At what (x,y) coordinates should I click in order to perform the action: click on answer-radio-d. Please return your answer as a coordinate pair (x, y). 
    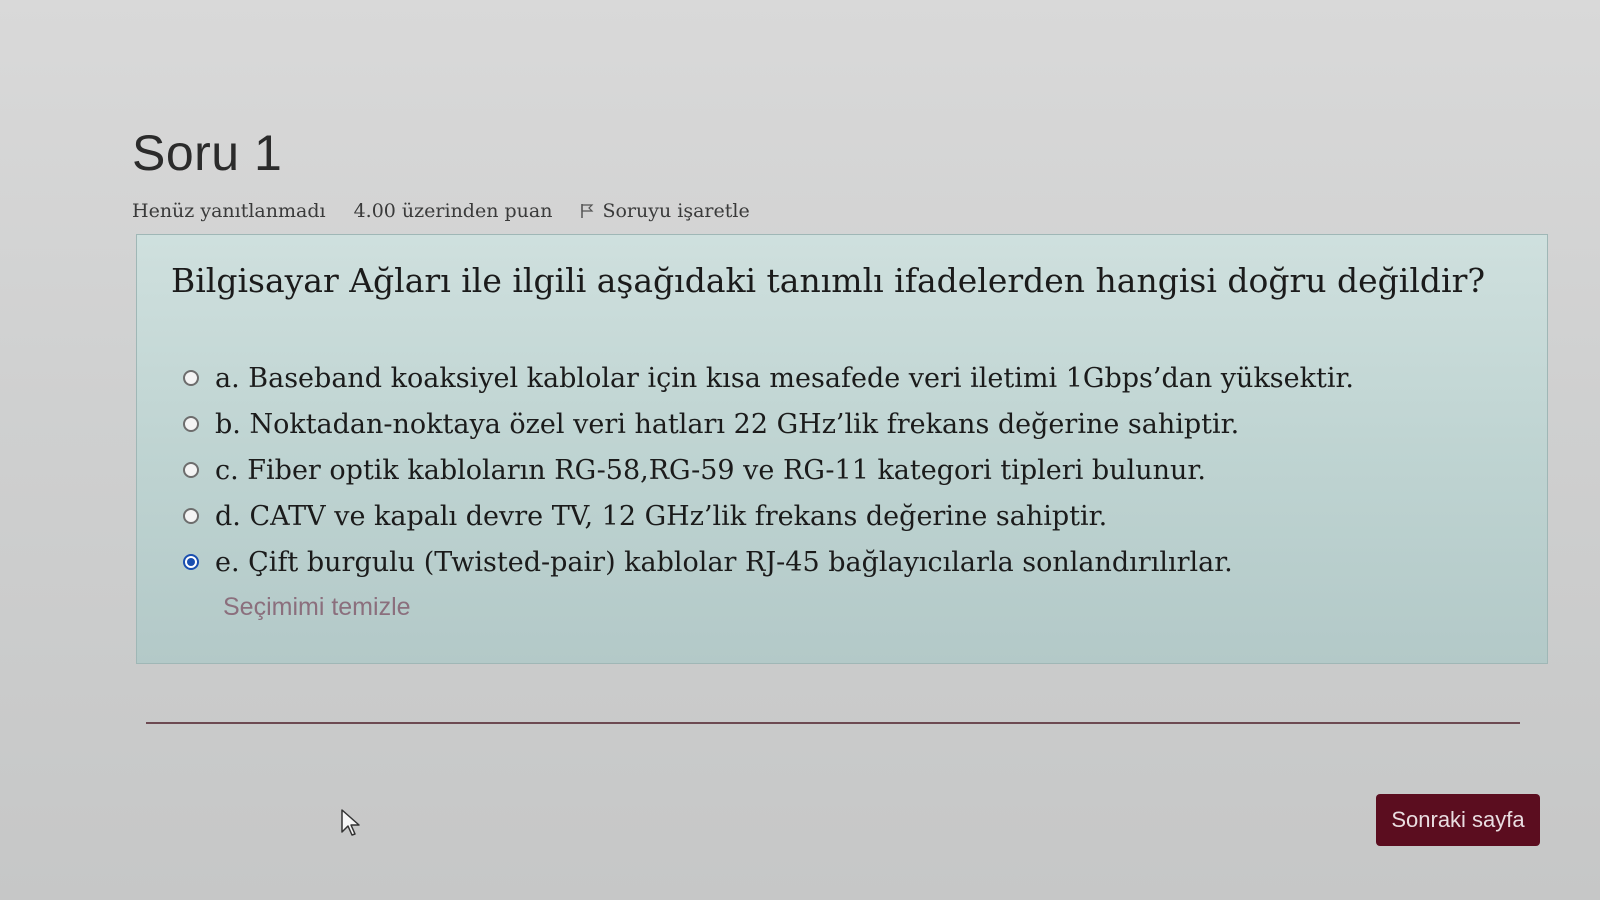
    Looking at the image, I should click on (191, 516).